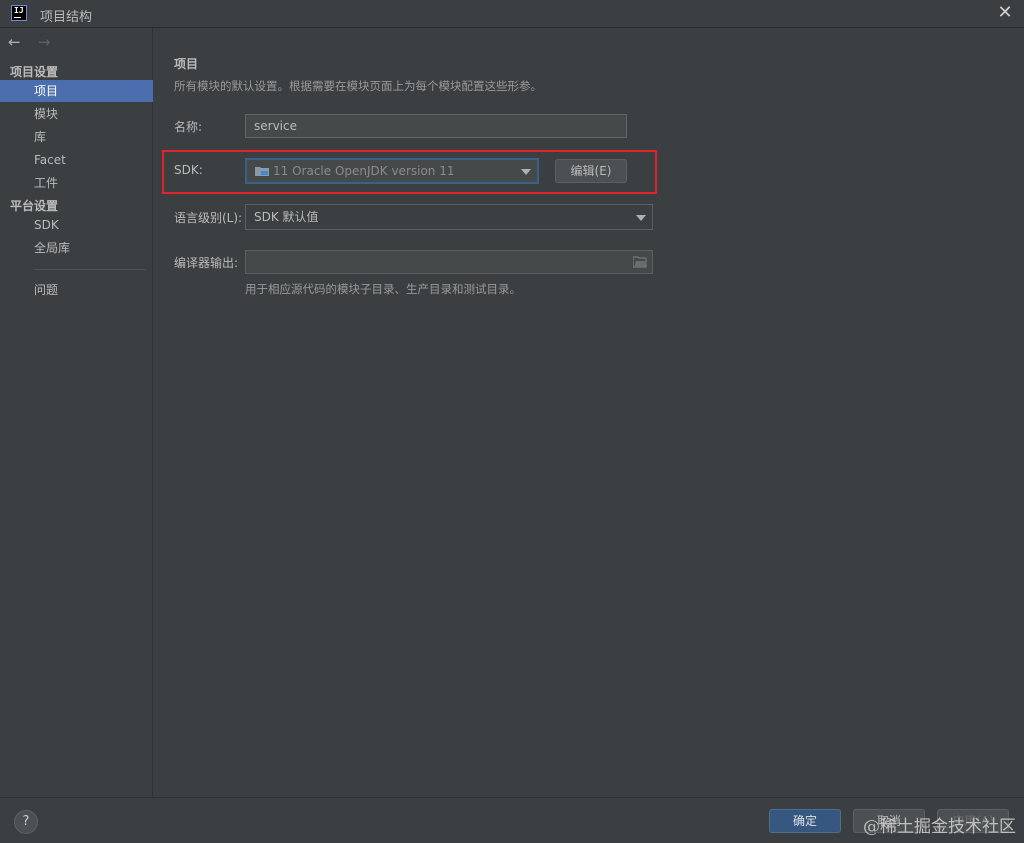 Image resolution: width=1024 pixels, height=843 pixels. What do you see at coordinates (591, 171) in the screenshot?
I see `edit-sdk-button: 编辑(E)` at bounding box center [591, 171].